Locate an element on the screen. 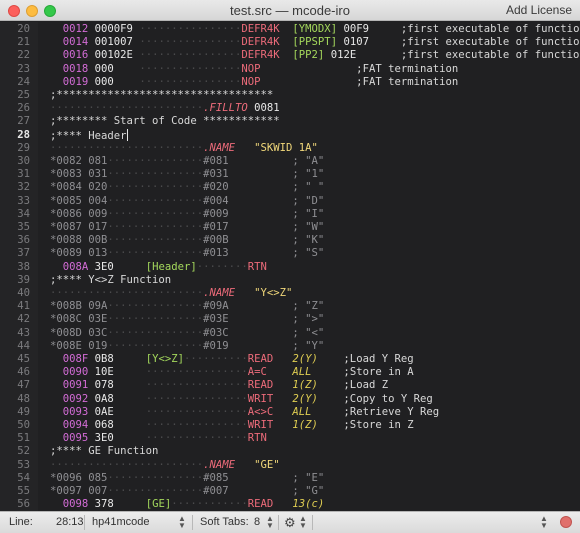 The height and width of the screenshot is (533, 580). line-code: 008A 3E0 [Header]········RTN is located at coordinates (158, 267).